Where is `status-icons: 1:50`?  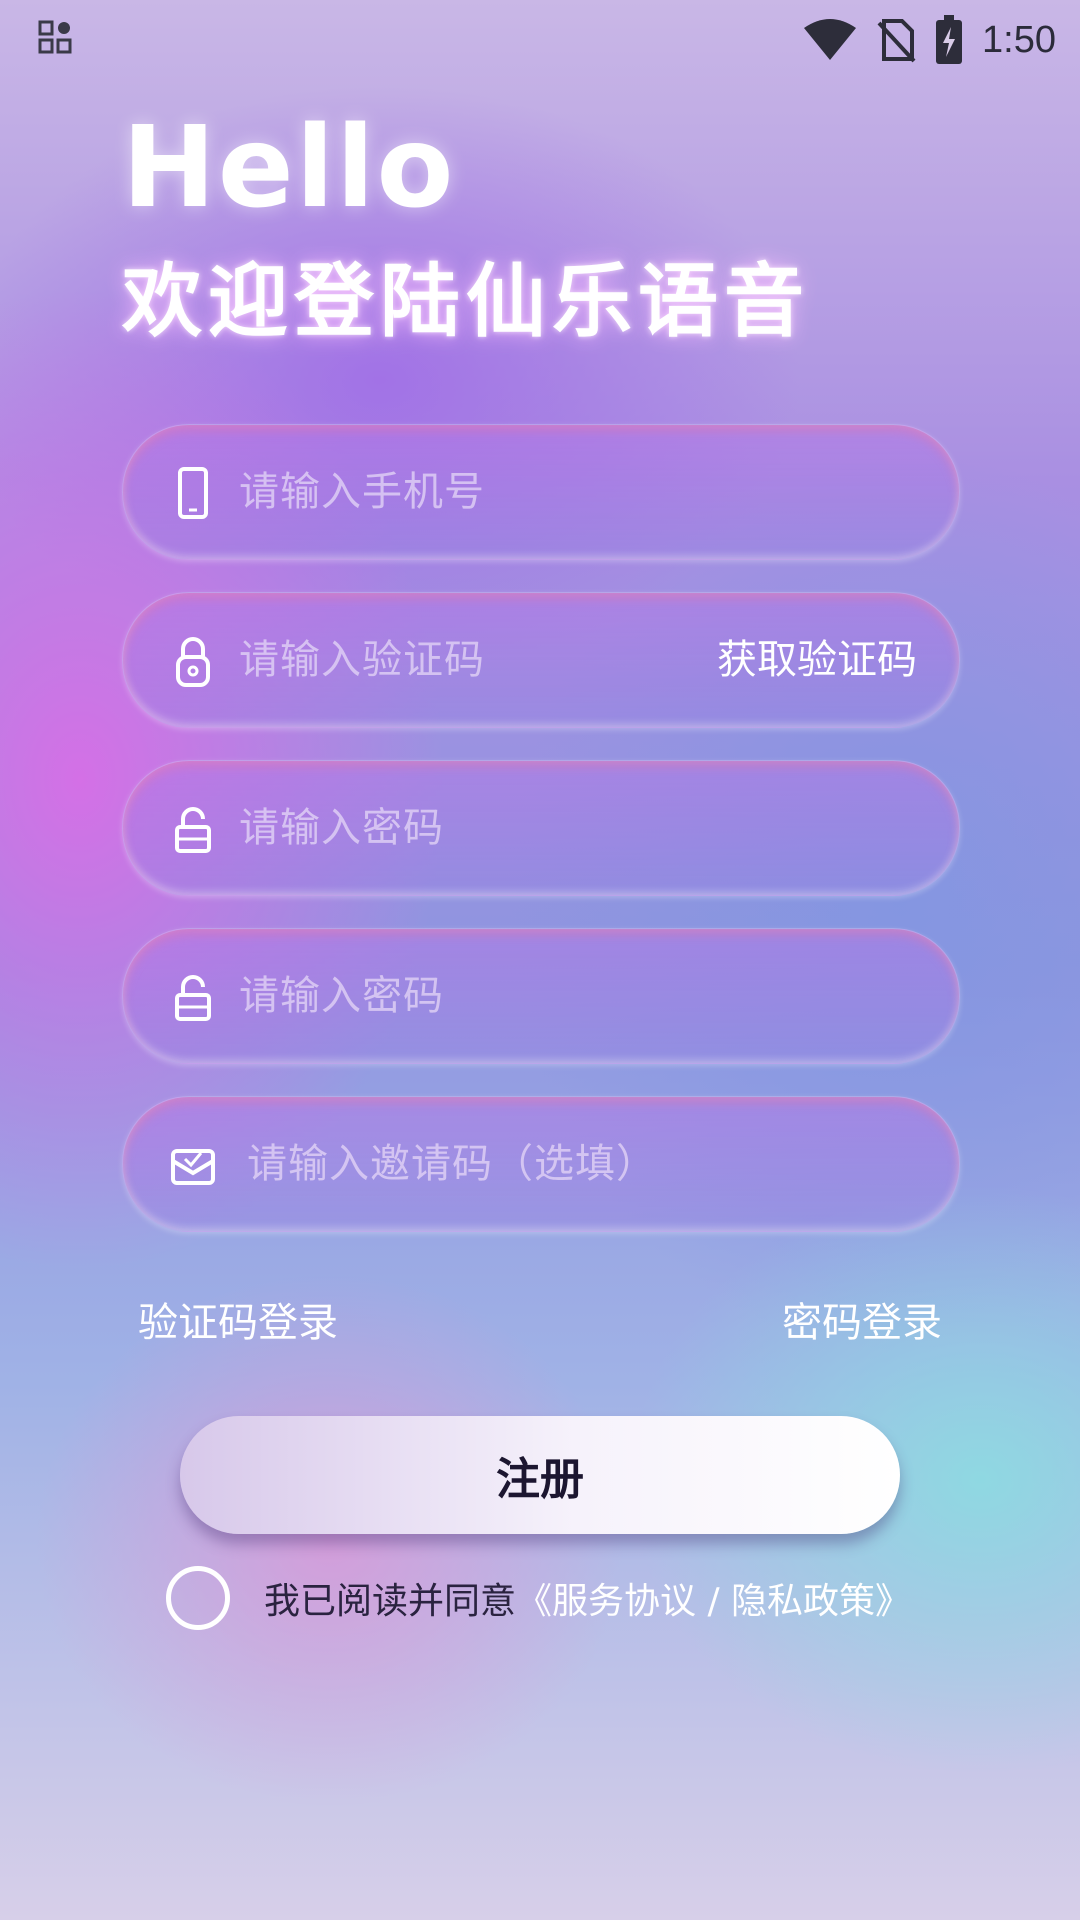
status-icons: 1:50 is located at coordinates (929, 40).